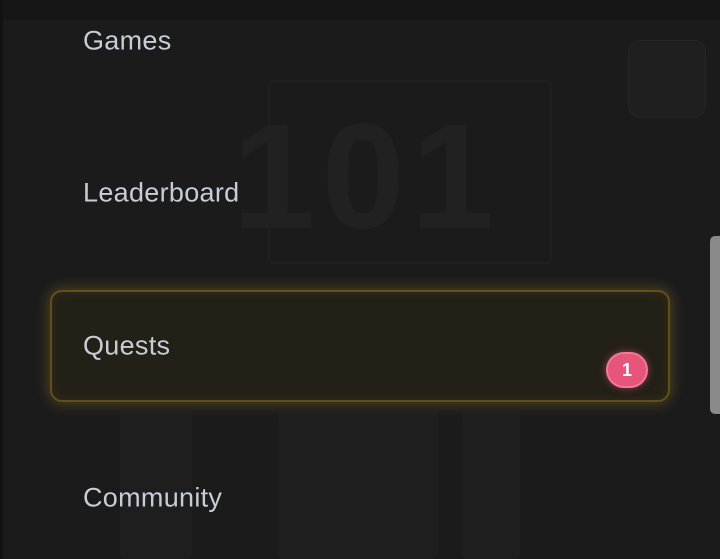 The height and width of the screenshot is (559, 720). What do you see at coordinates (161, 192) in the screenshot?
I see `menu-item-label: Leaderboard` at bounding box center [161, 192].